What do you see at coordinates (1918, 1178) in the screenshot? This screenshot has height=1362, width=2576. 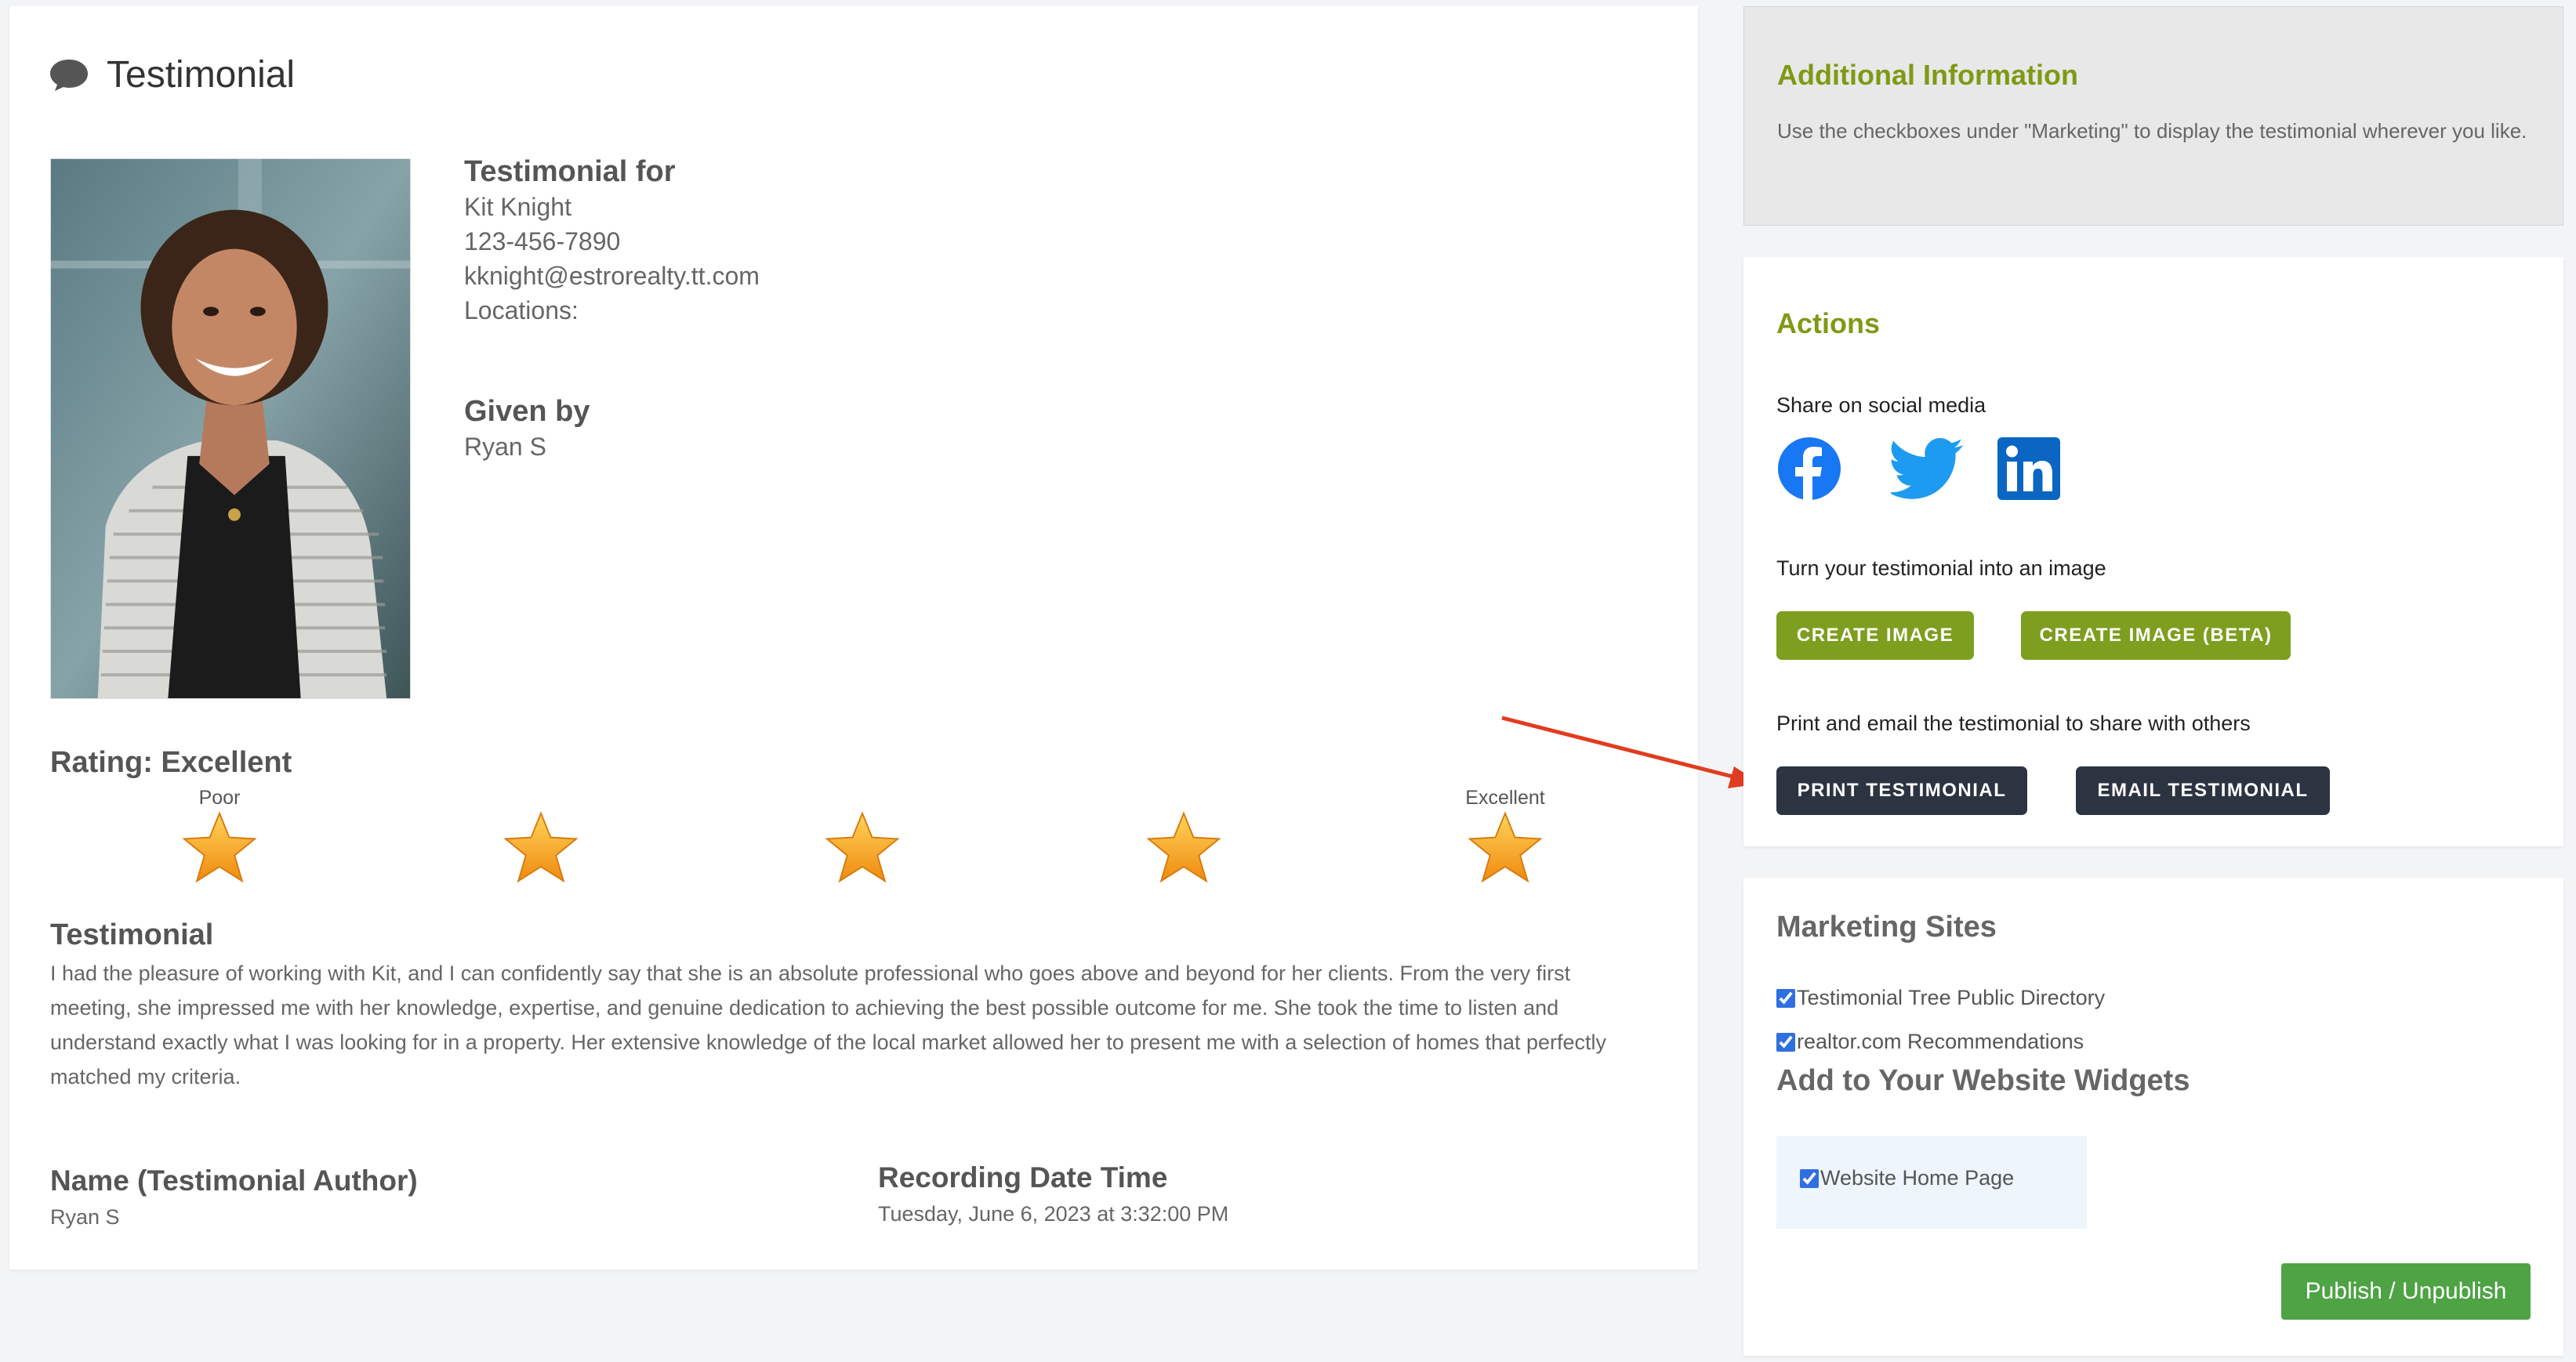 I see `home-page-label: Website Home Page` at bounding box center [1918, 1178].